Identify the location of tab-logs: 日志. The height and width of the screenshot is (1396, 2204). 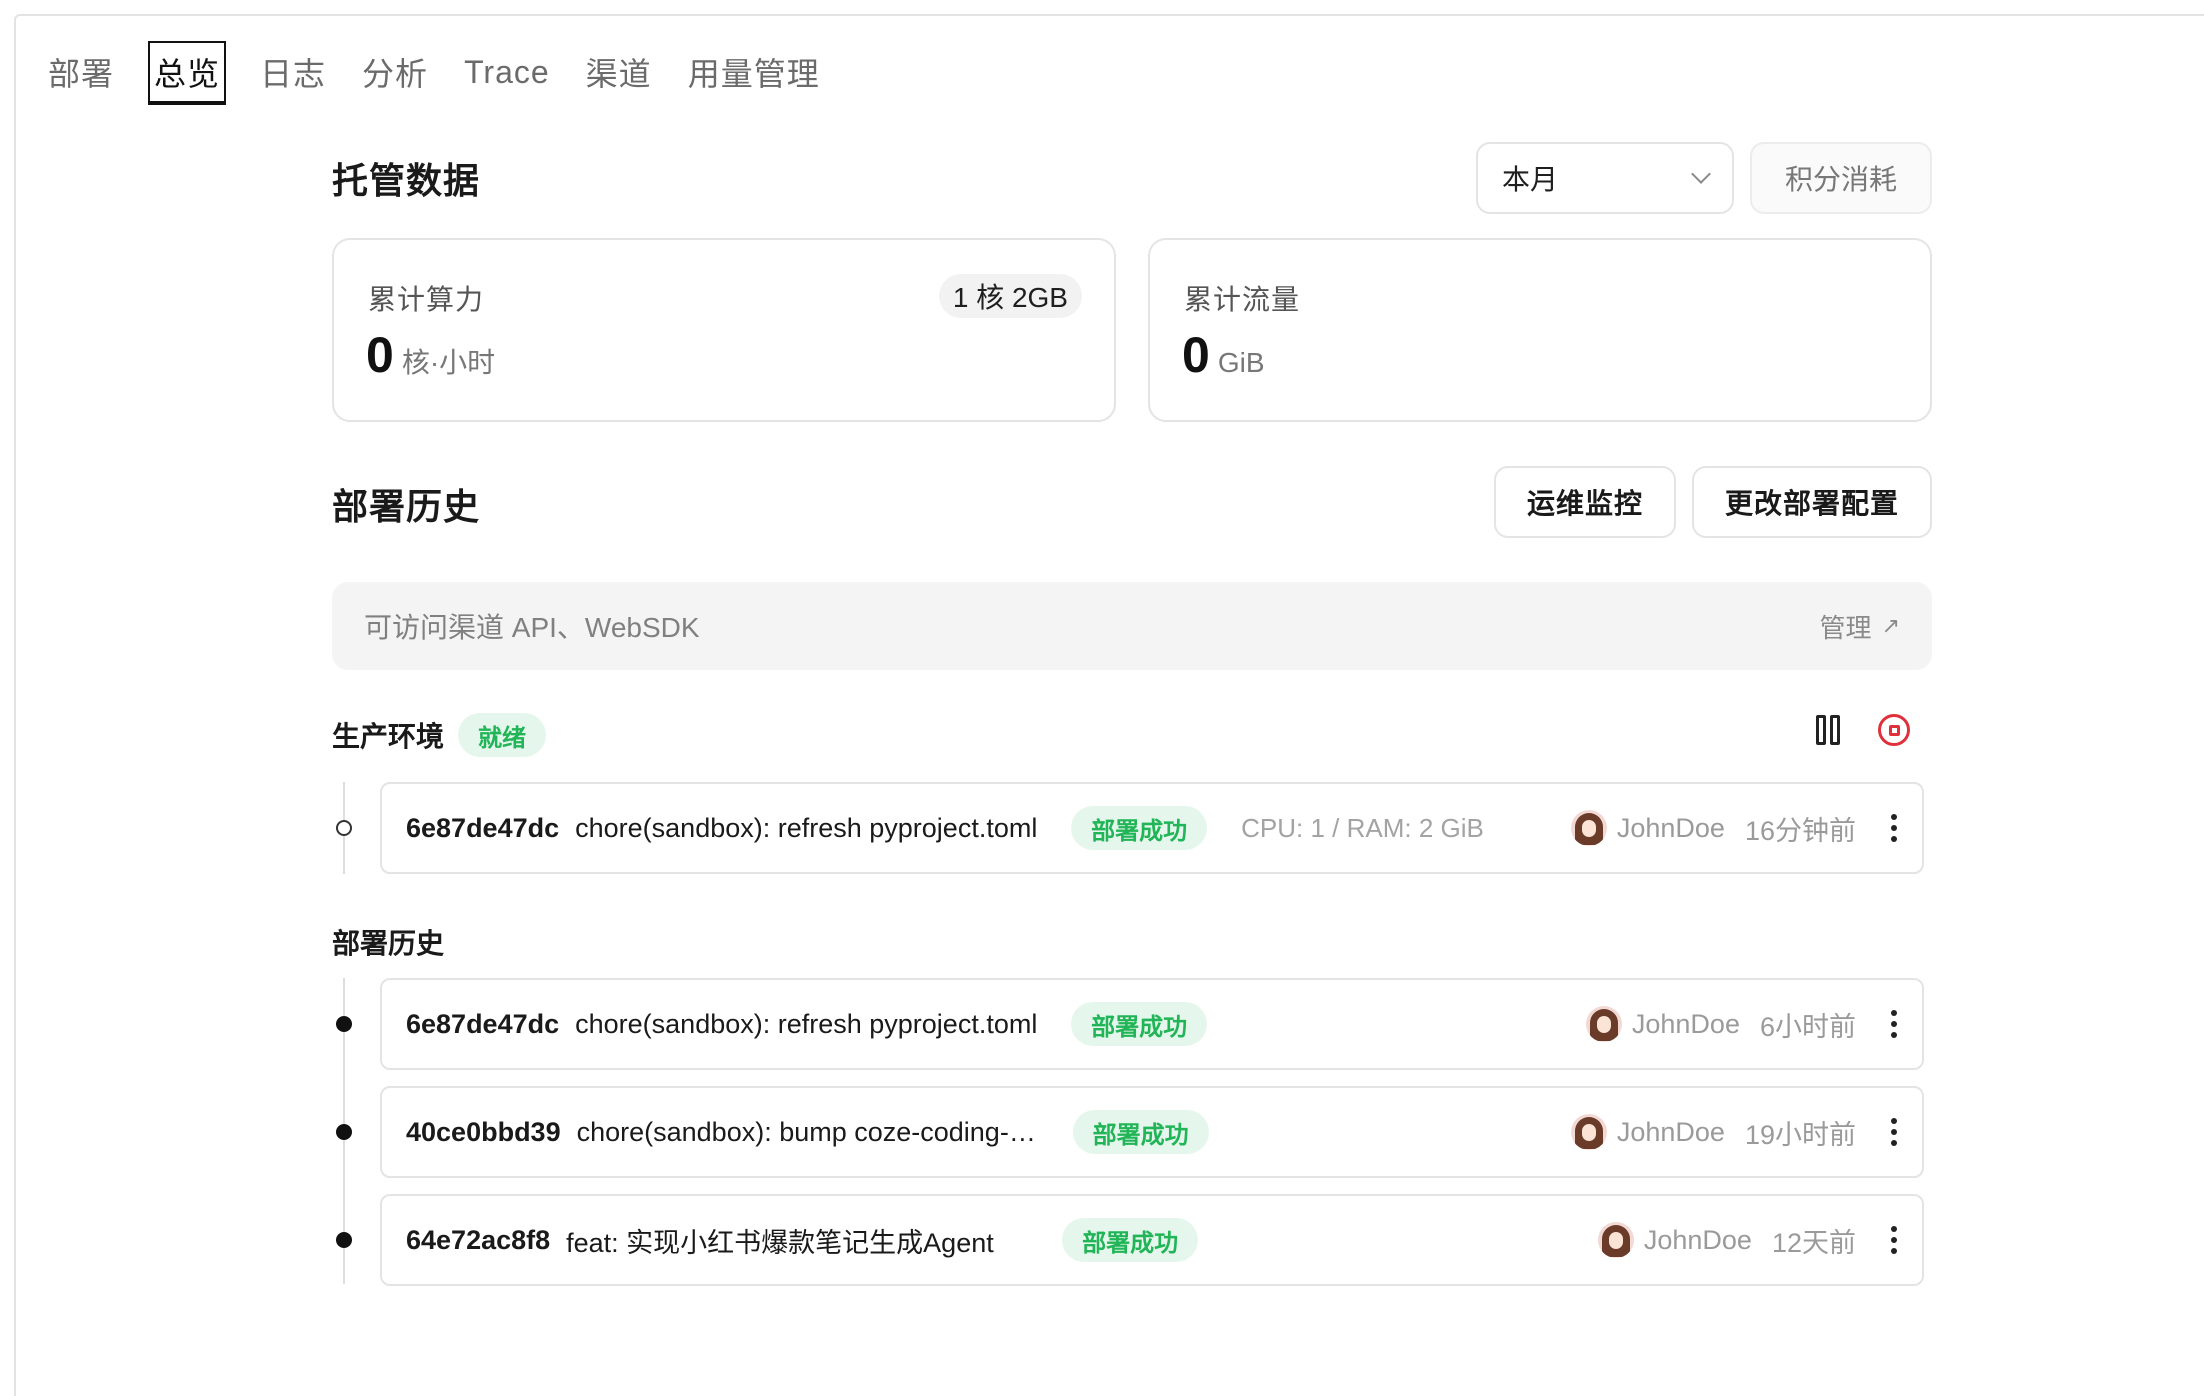
(293, 72).